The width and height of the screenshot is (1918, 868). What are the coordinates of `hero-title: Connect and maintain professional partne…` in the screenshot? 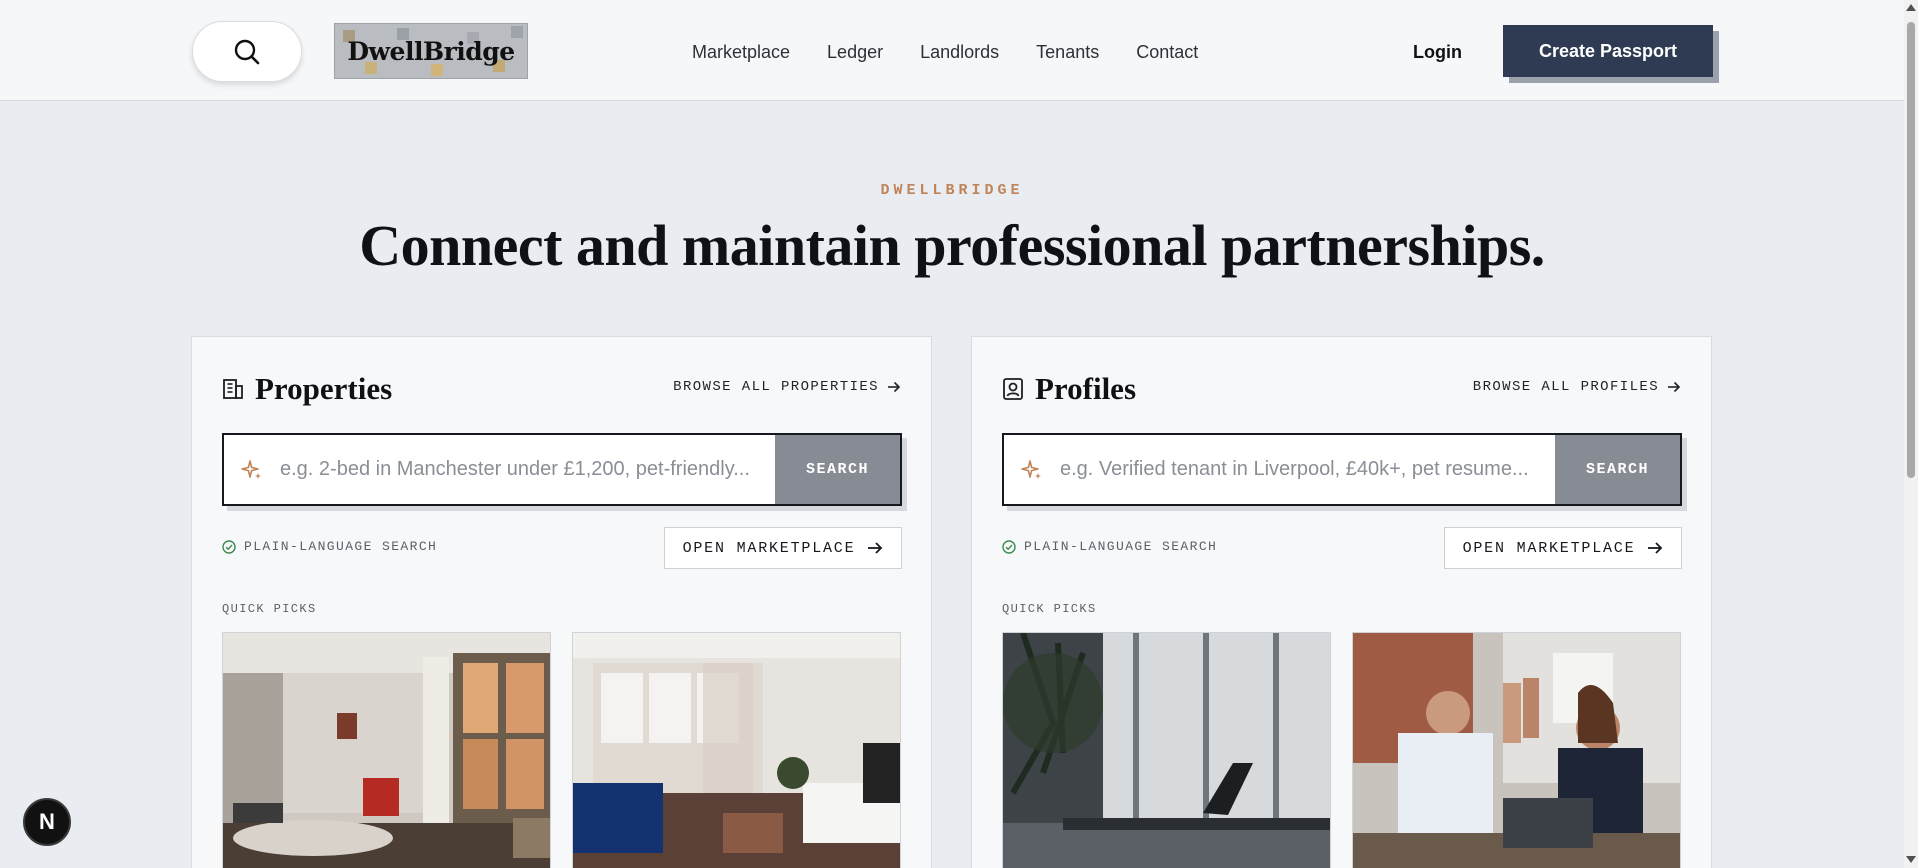 It's located at (952, 245).